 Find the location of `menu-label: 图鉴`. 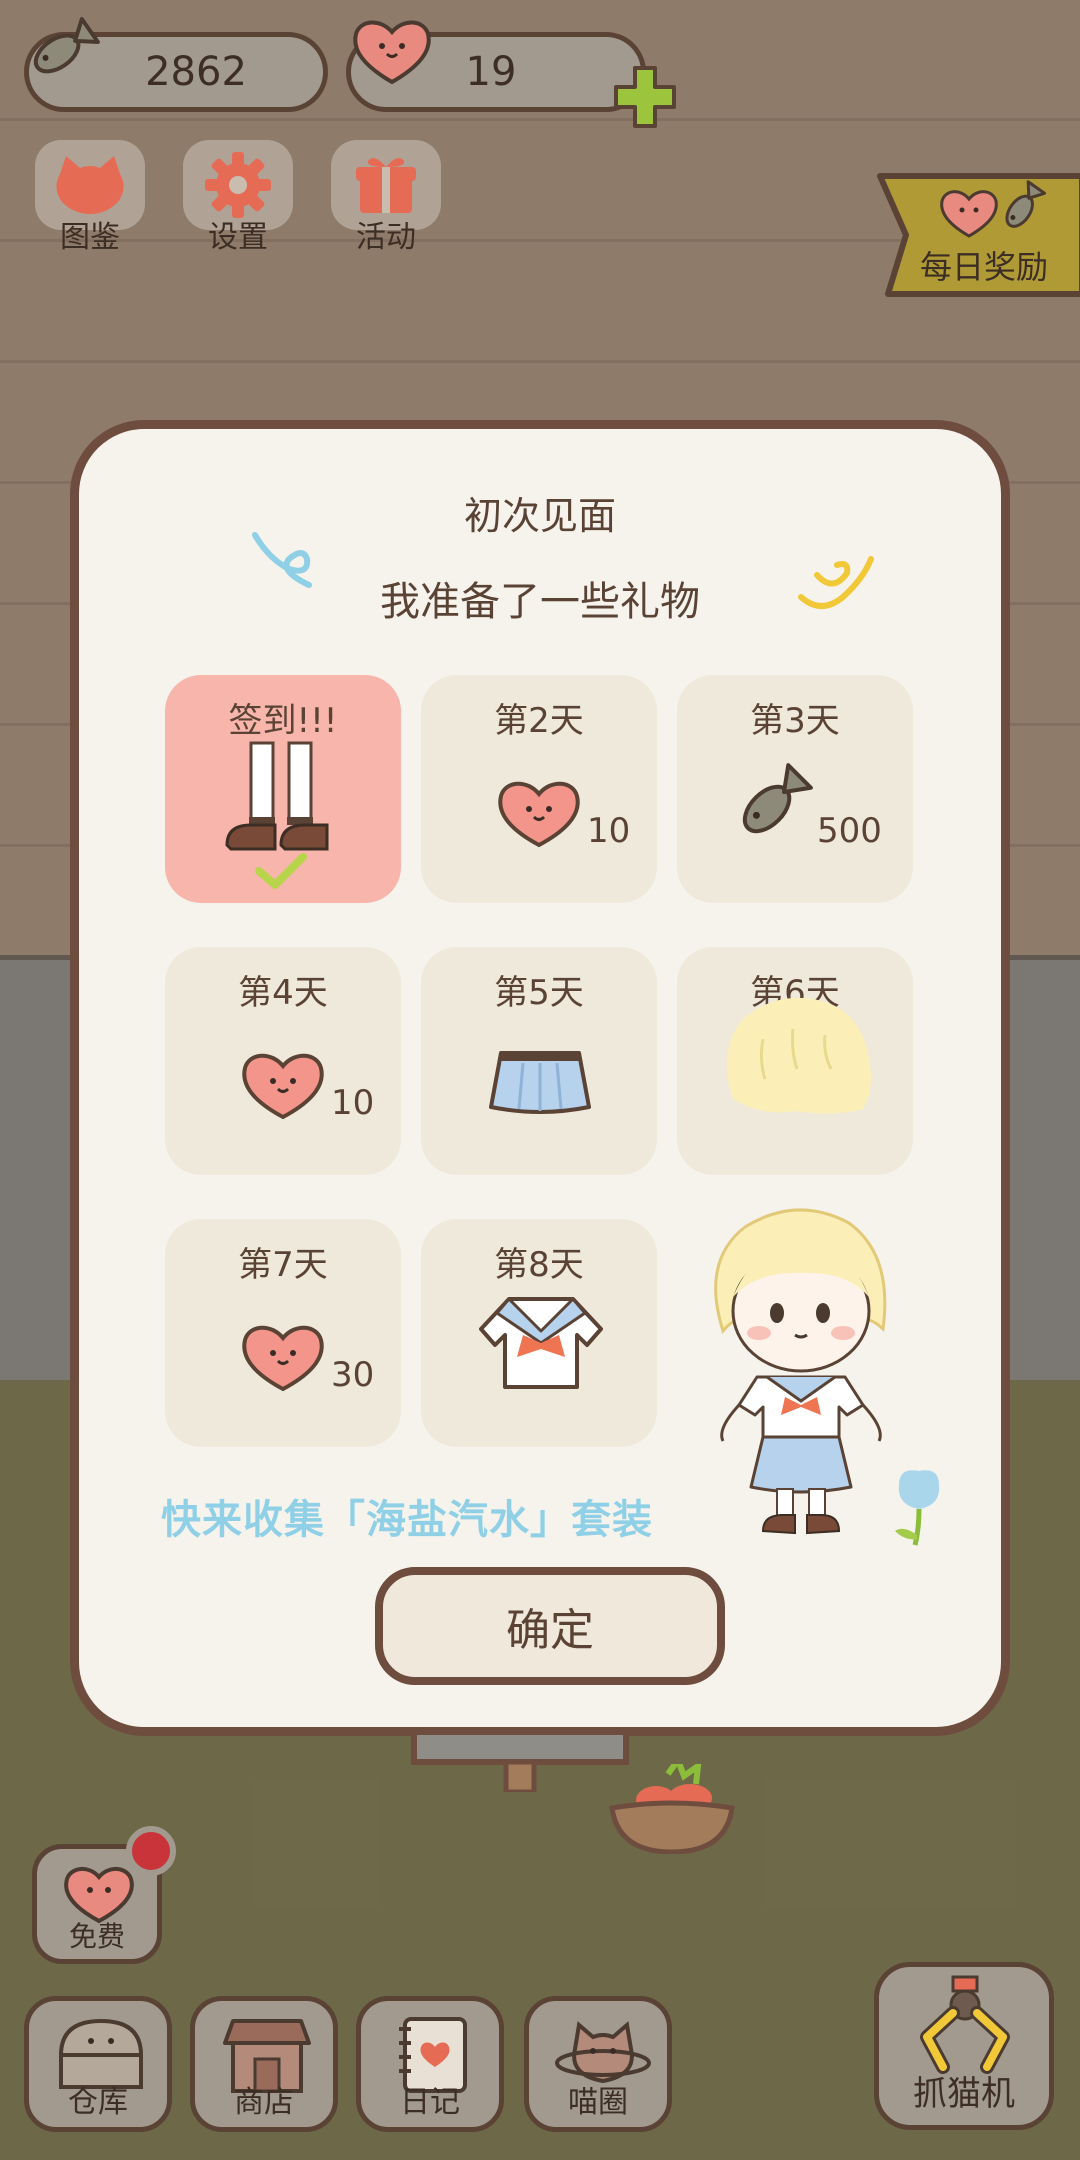

menu-label: 图鉴 is located at coordinates (90, 237).